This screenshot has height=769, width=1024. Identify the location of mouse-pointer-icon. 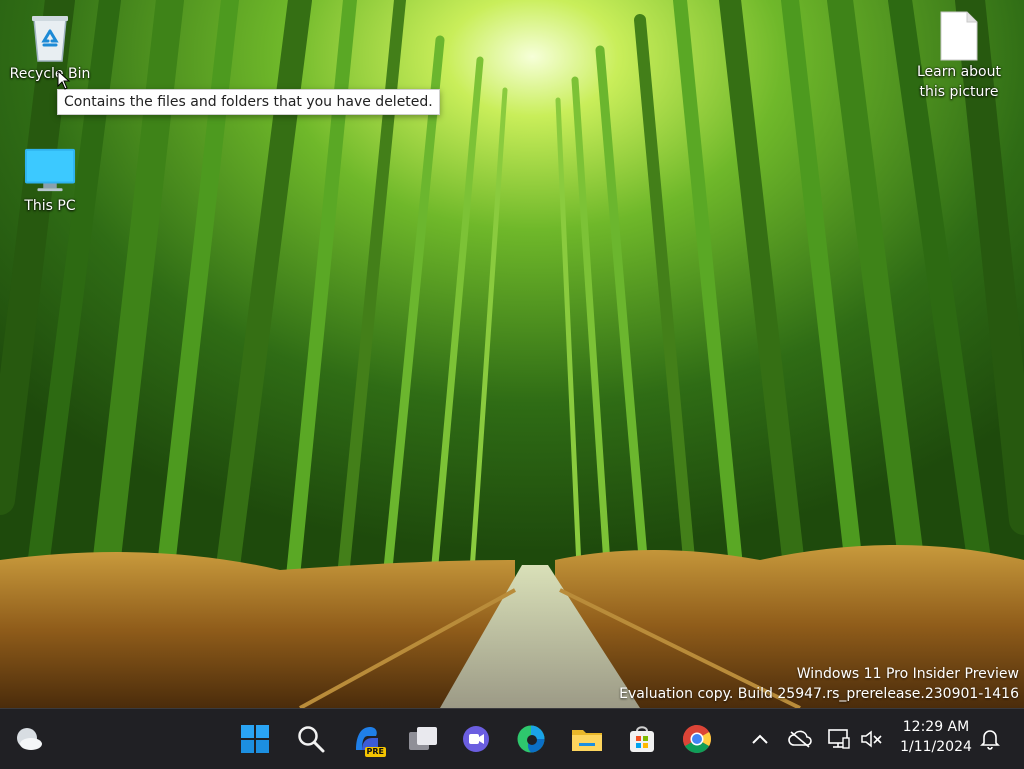
(64, 80).